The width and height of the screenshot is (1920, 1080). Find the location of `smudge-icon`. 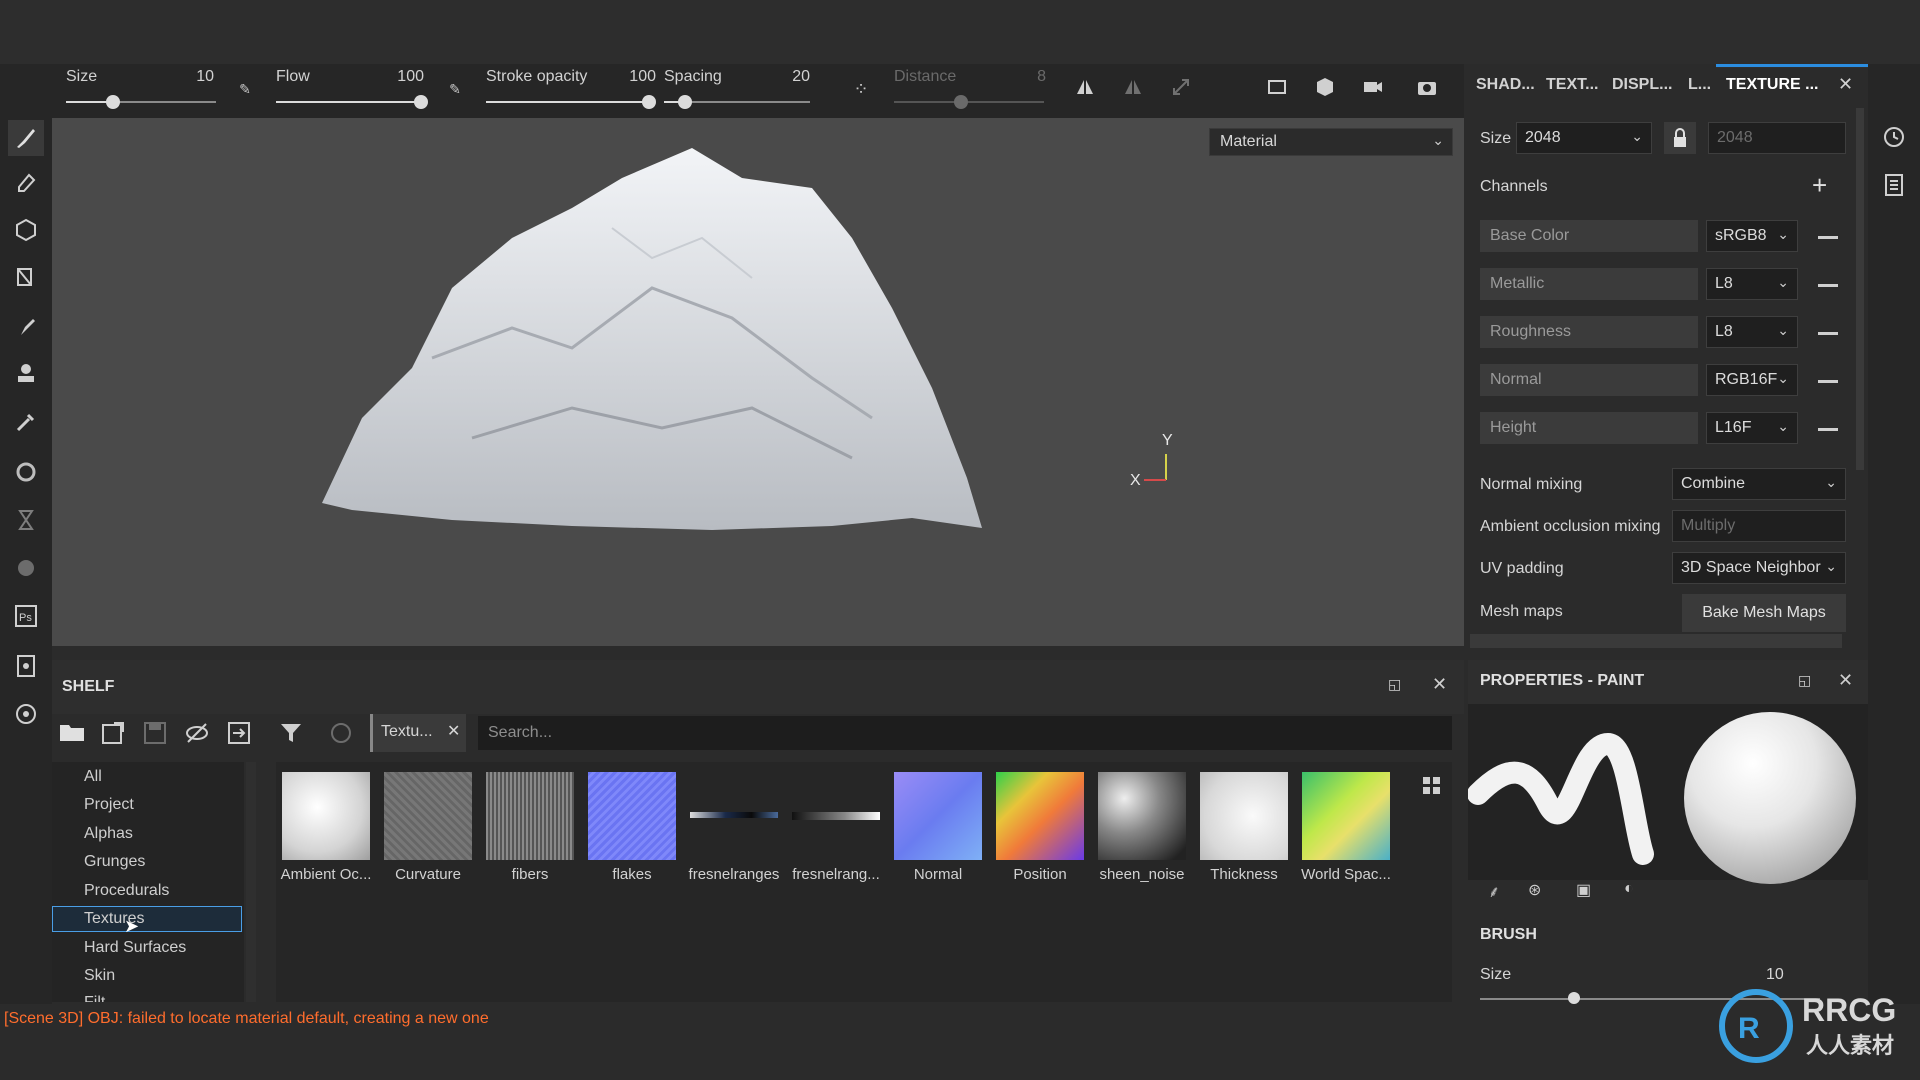

smudge-icon is located at coordinates (26, 326).